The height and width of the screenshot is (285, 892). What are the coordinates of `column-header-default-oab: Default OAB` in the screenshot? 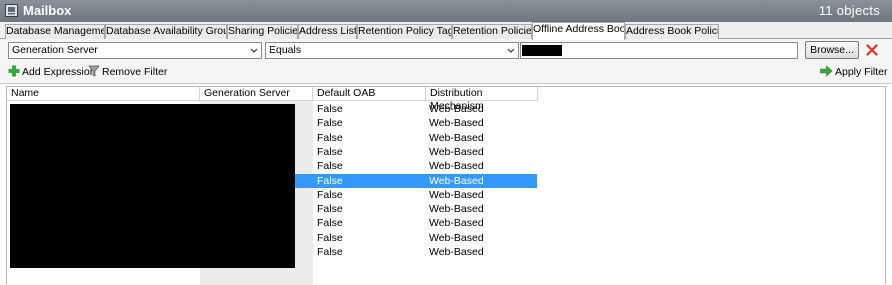 It's located at (369, 94).